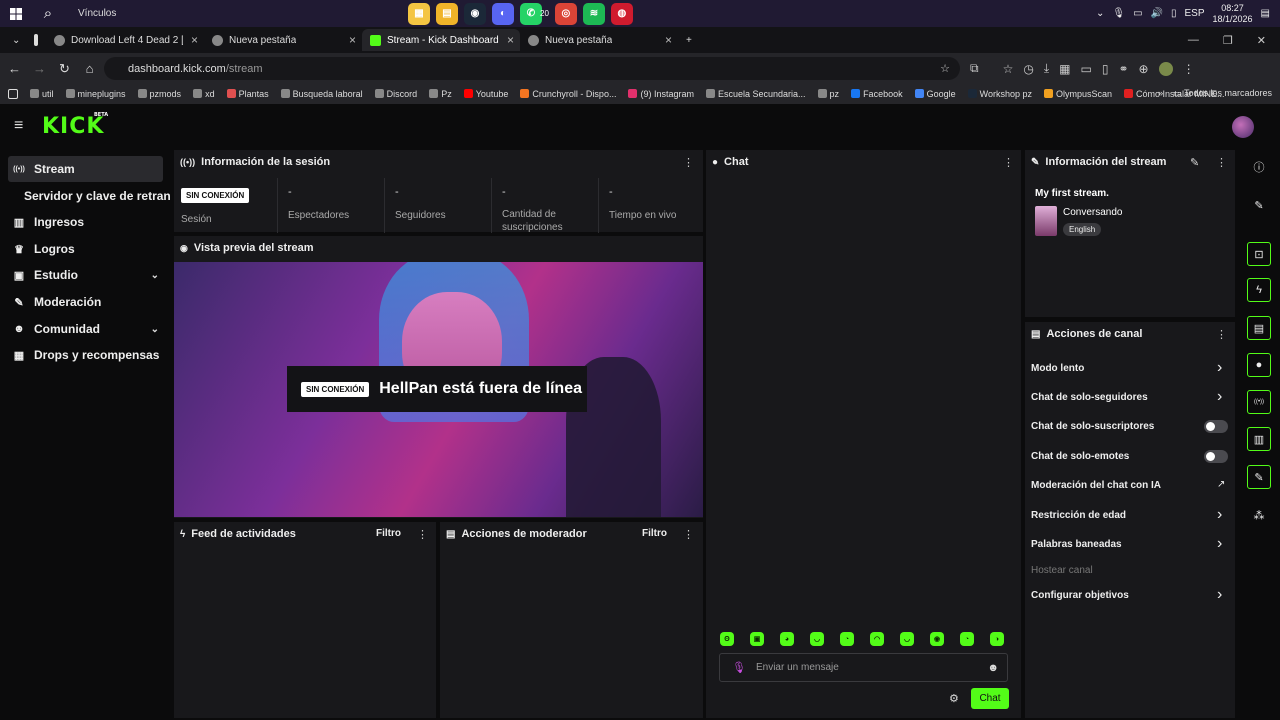 Image resolution: width=1280 pixels, height=720 pixels. I want to click on link-icon: ⚭, so click(1123, 69).